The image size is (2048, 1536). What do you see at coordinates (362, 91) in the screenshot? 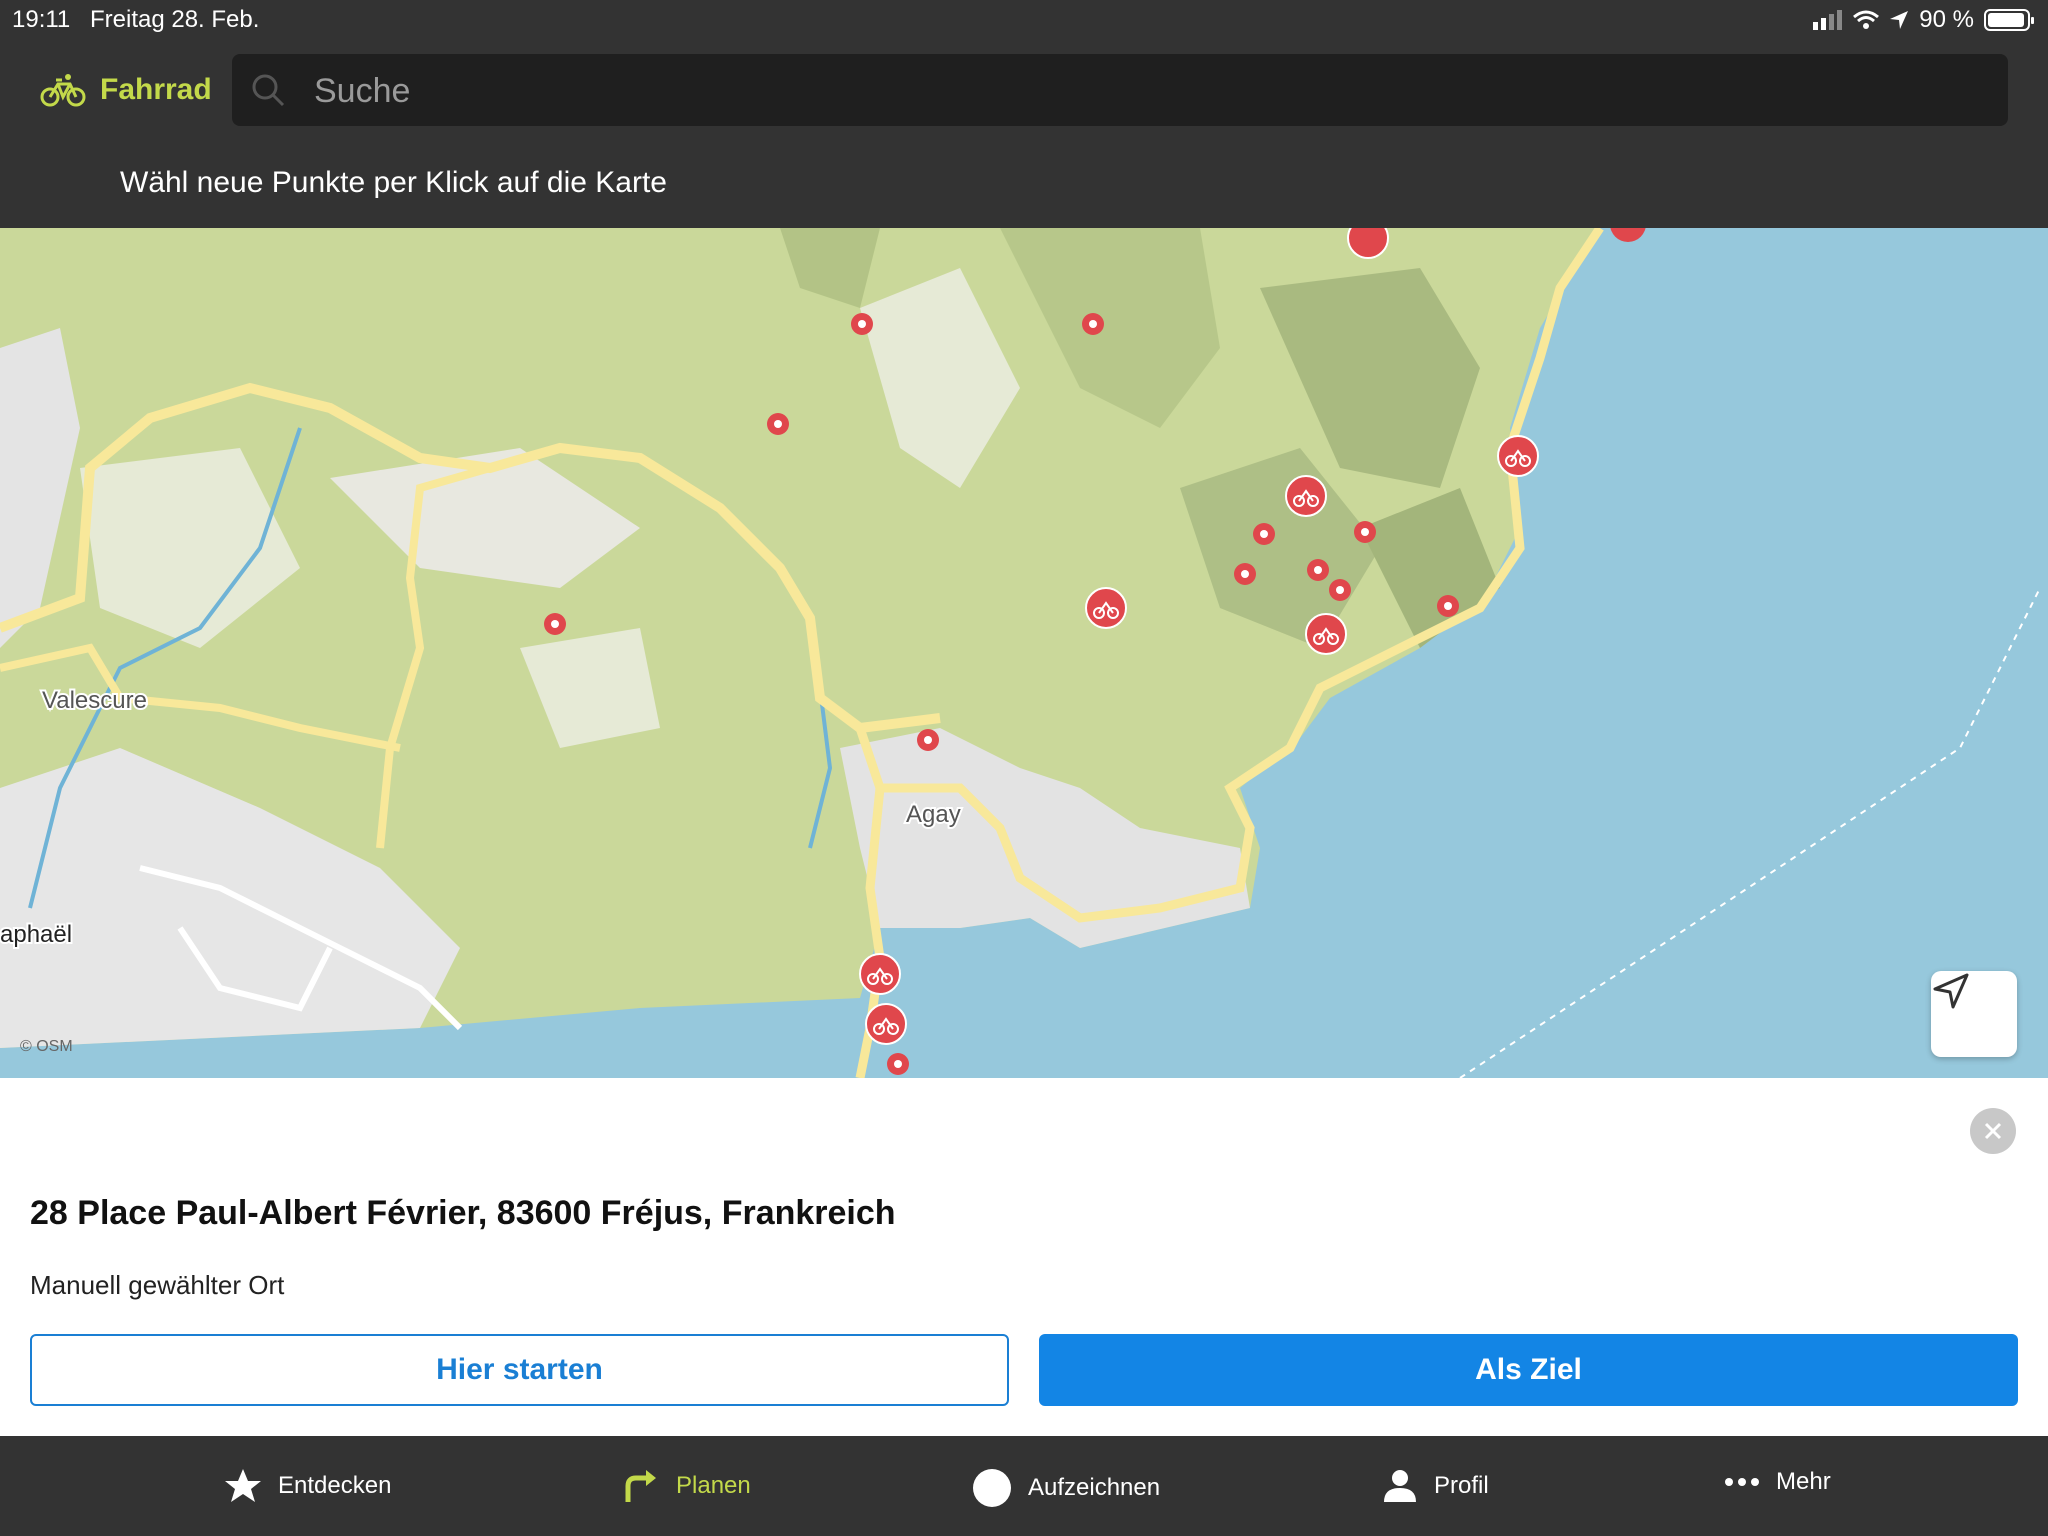
I see `search-placeholder: Suche` at bounding box center [362, 91].